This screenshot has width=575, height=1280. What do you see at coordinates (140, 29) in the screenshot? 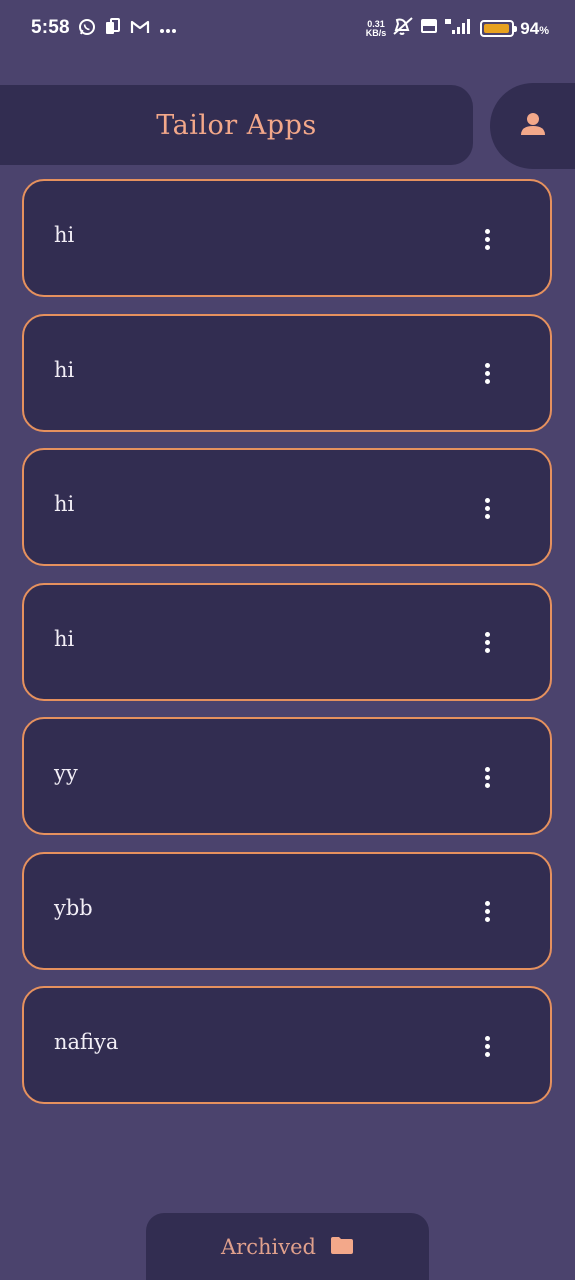
I see `gmail-icon` at bounding box center [140, 29].